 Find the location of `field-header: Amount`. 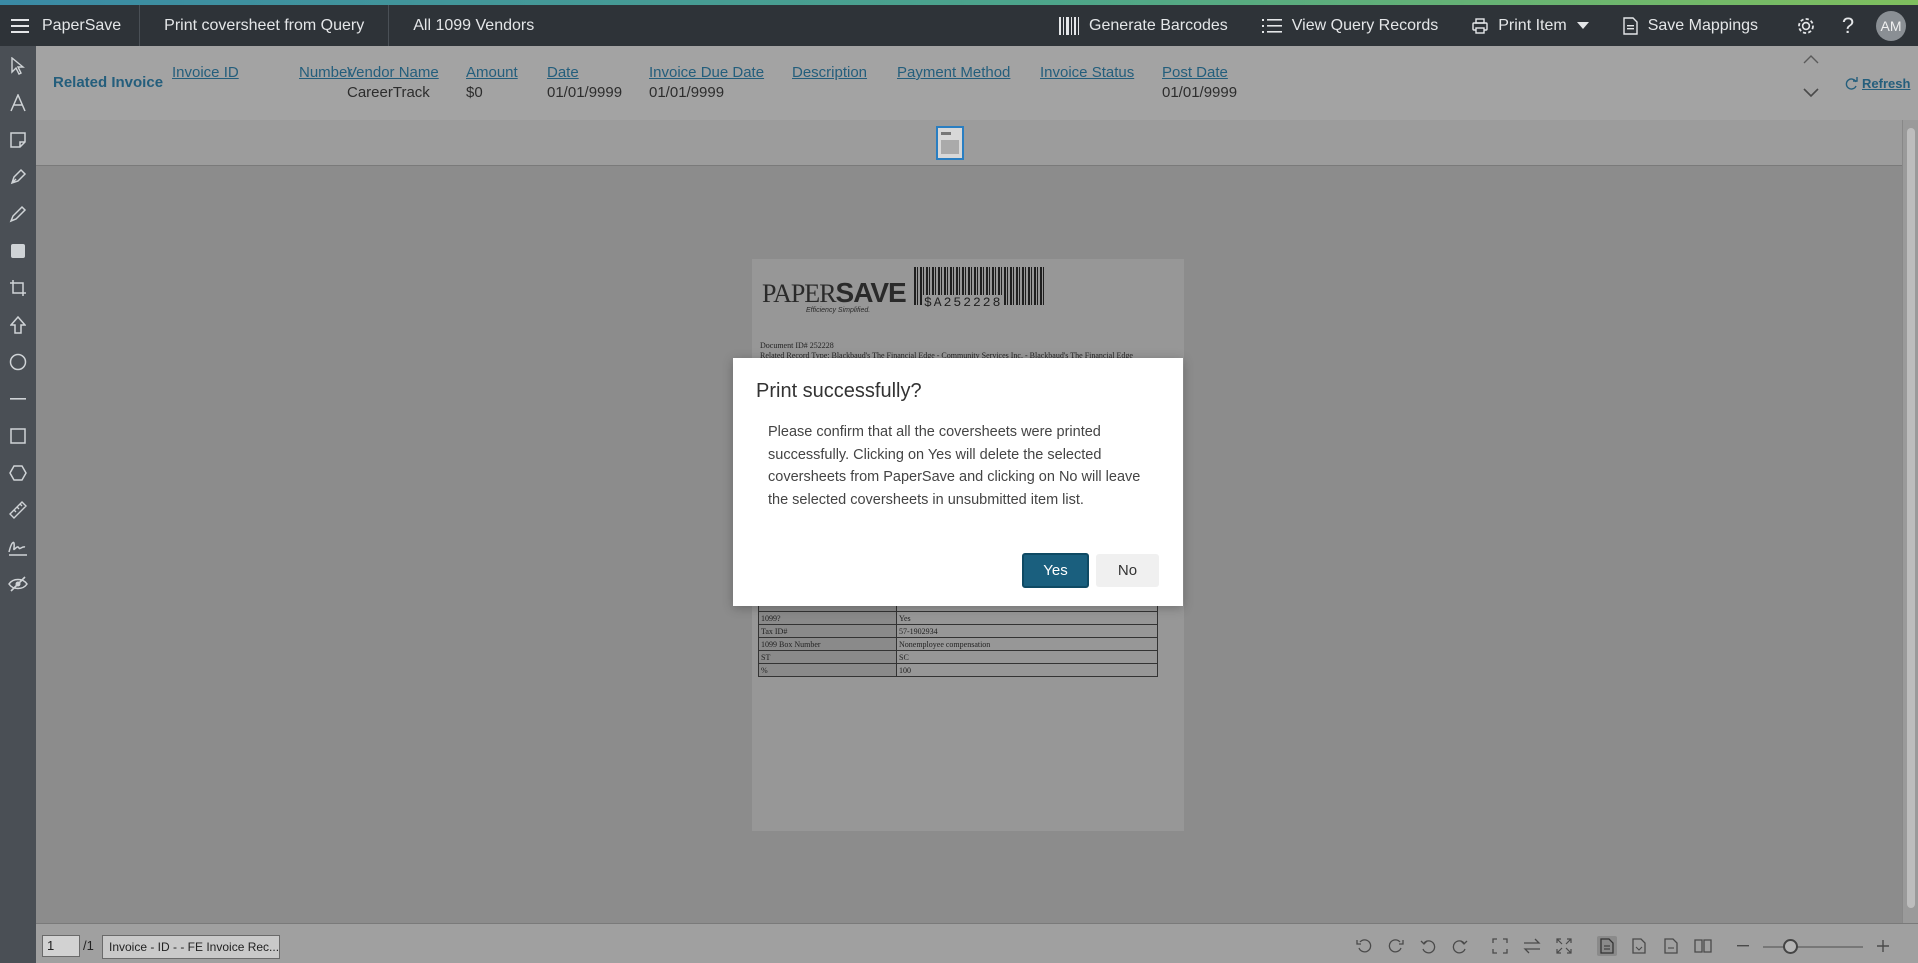

field-header: Amount is located at coordinates (492, 72).